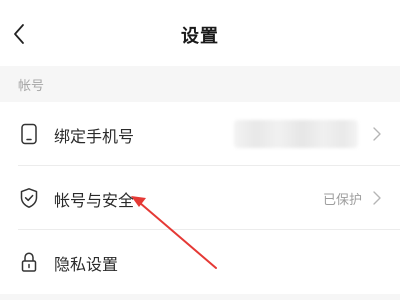  I want to click on row-label: 隐私设置, so click(86, 264).